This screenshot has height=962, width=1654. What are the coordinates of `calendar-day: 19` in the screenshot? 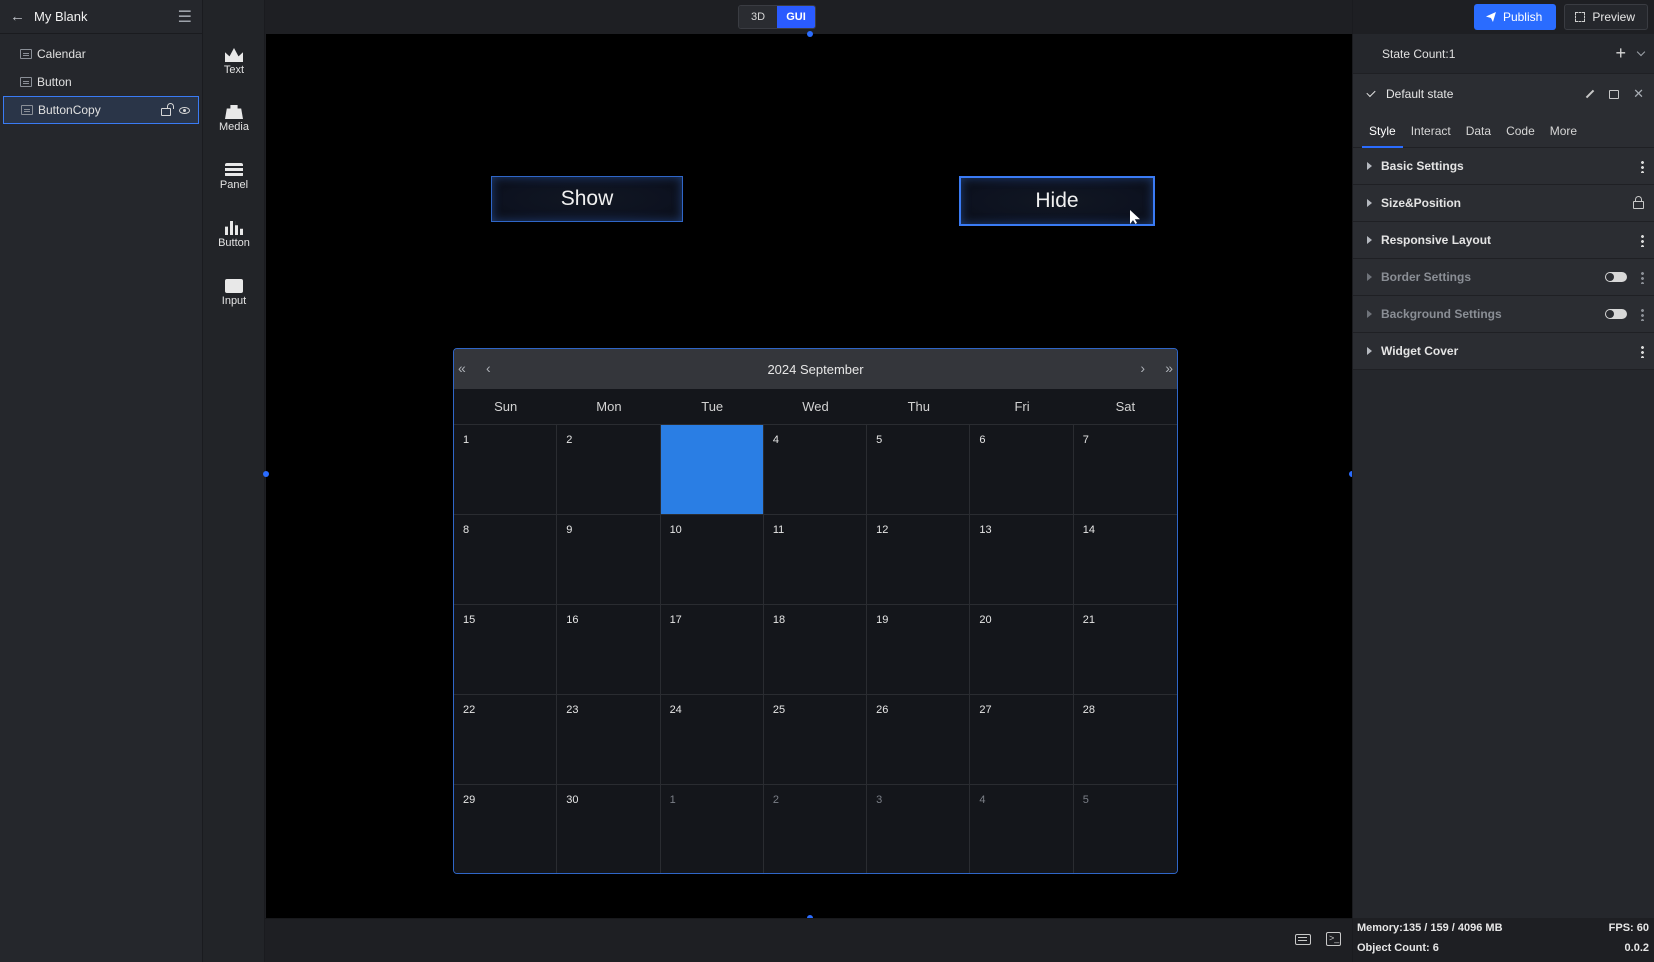 It's located at (919, 650).